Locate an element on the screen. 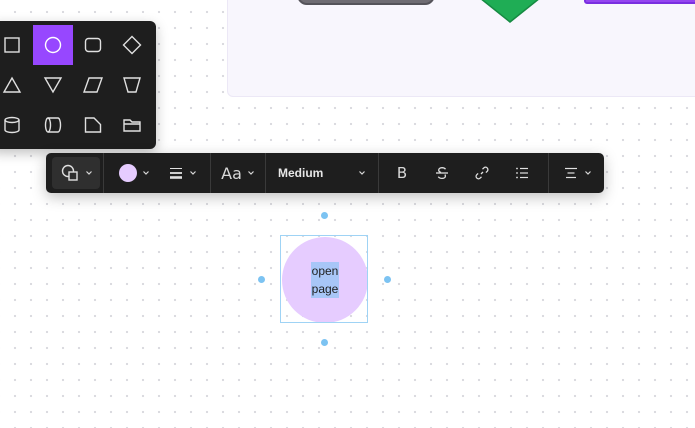 The image size is (695, 428). font-family-button: Aa is located at coordinates (238, 173).